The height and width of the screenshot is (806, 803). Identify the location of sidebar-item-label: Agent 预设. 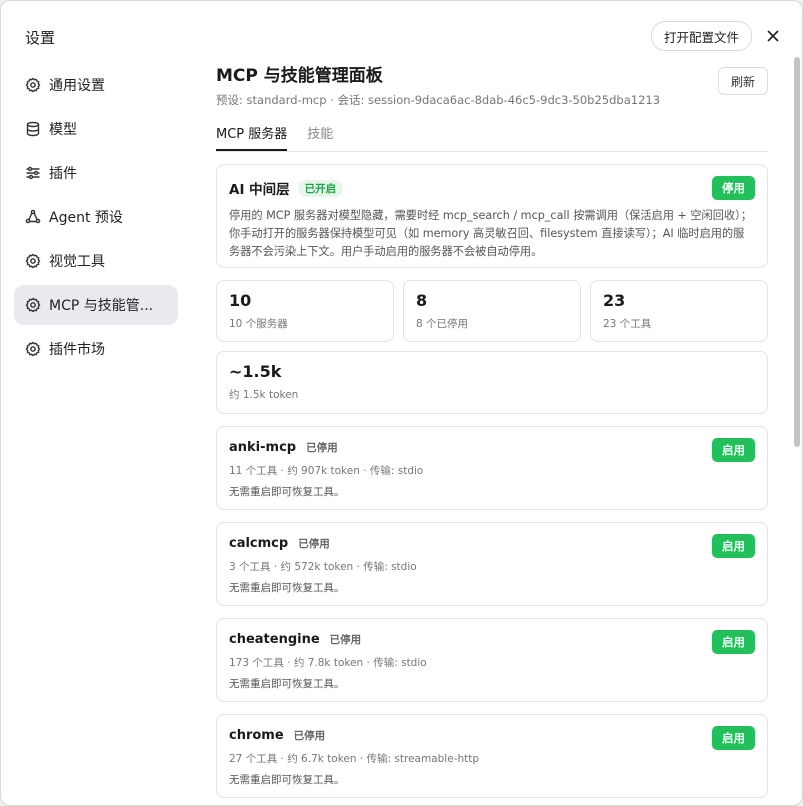
(86, 218).